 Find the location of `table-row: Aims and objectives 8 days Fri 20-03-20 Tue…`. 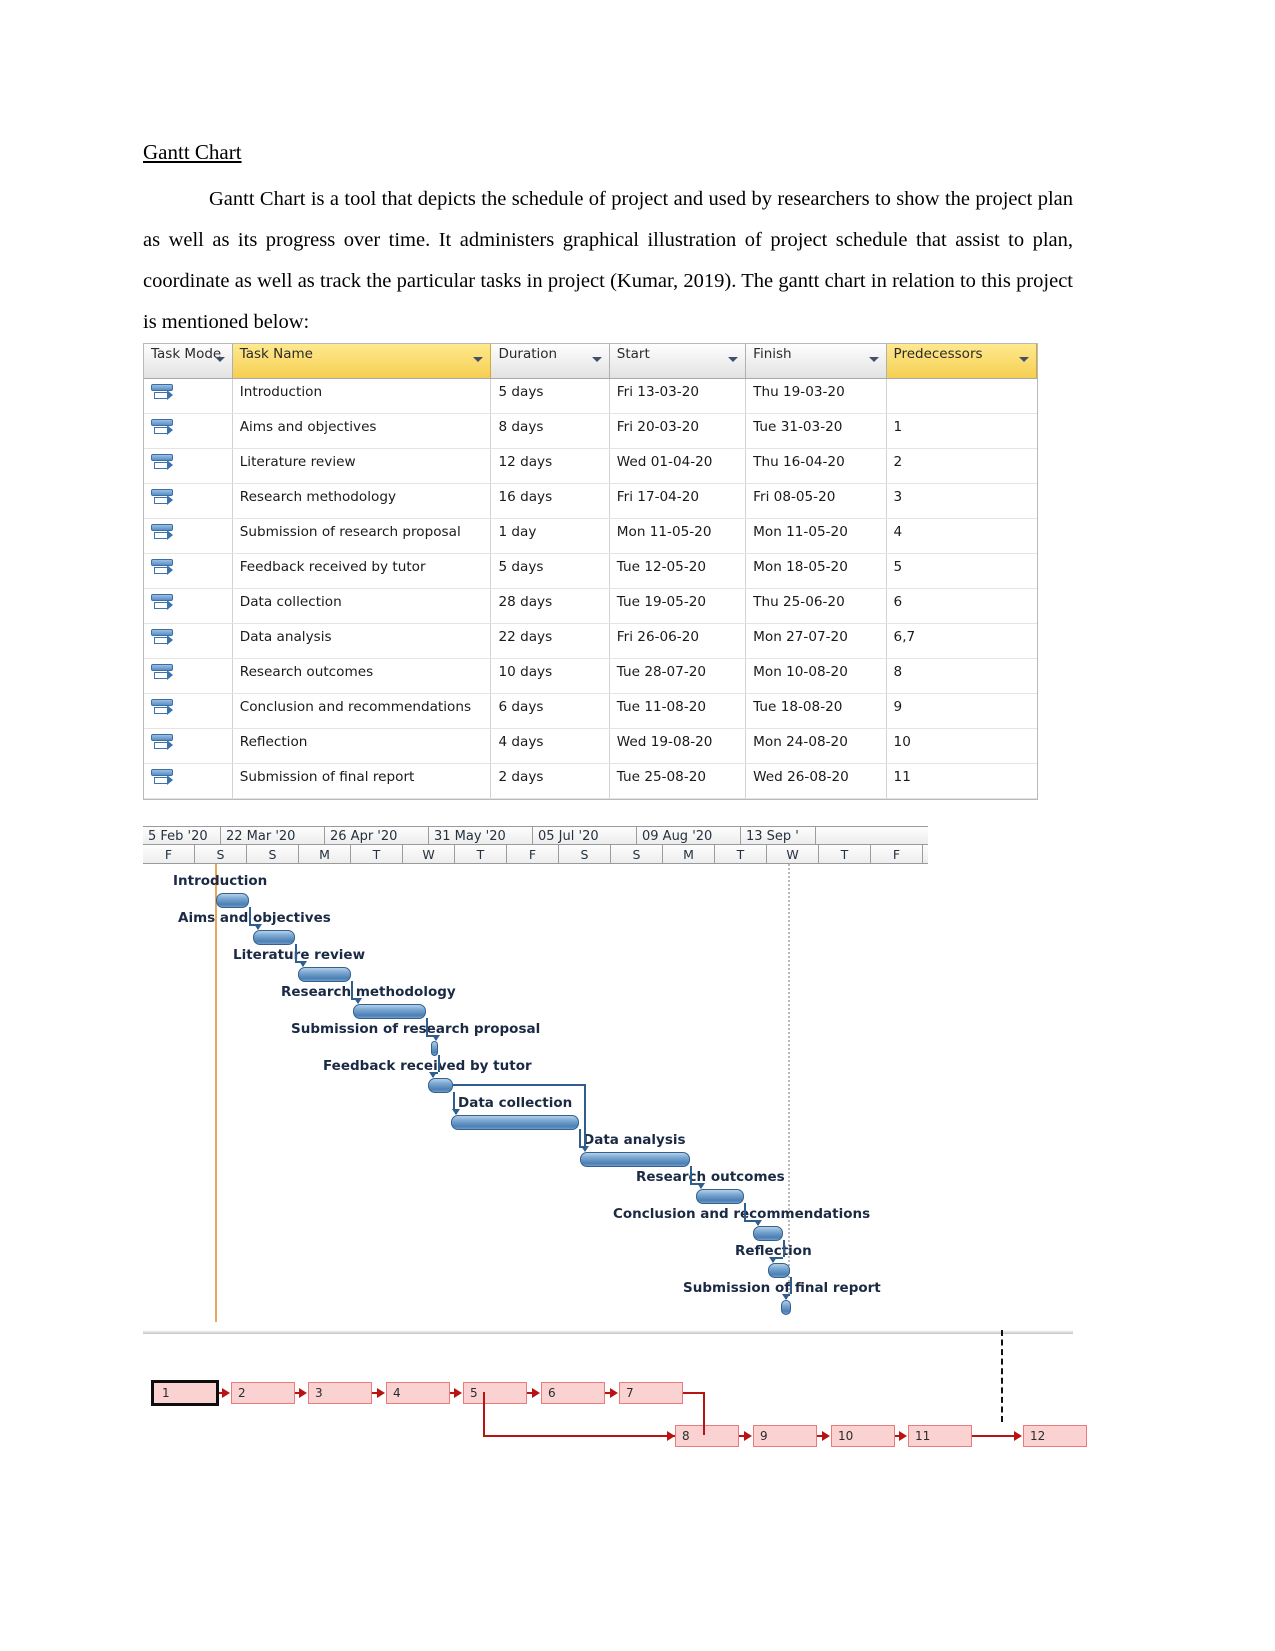

table-row: Aims and objectives 8 days Fri 20-03-20 Tue… is located at coordinates (590, 431).